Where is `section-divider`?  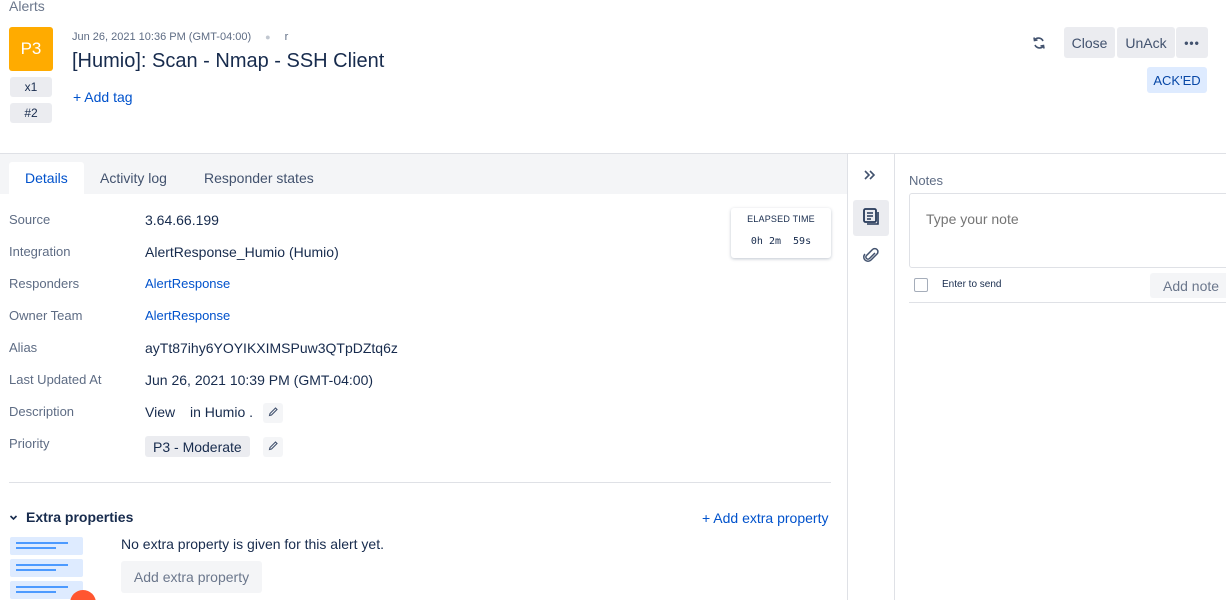
section-divider is located at coordinates (420, 482).